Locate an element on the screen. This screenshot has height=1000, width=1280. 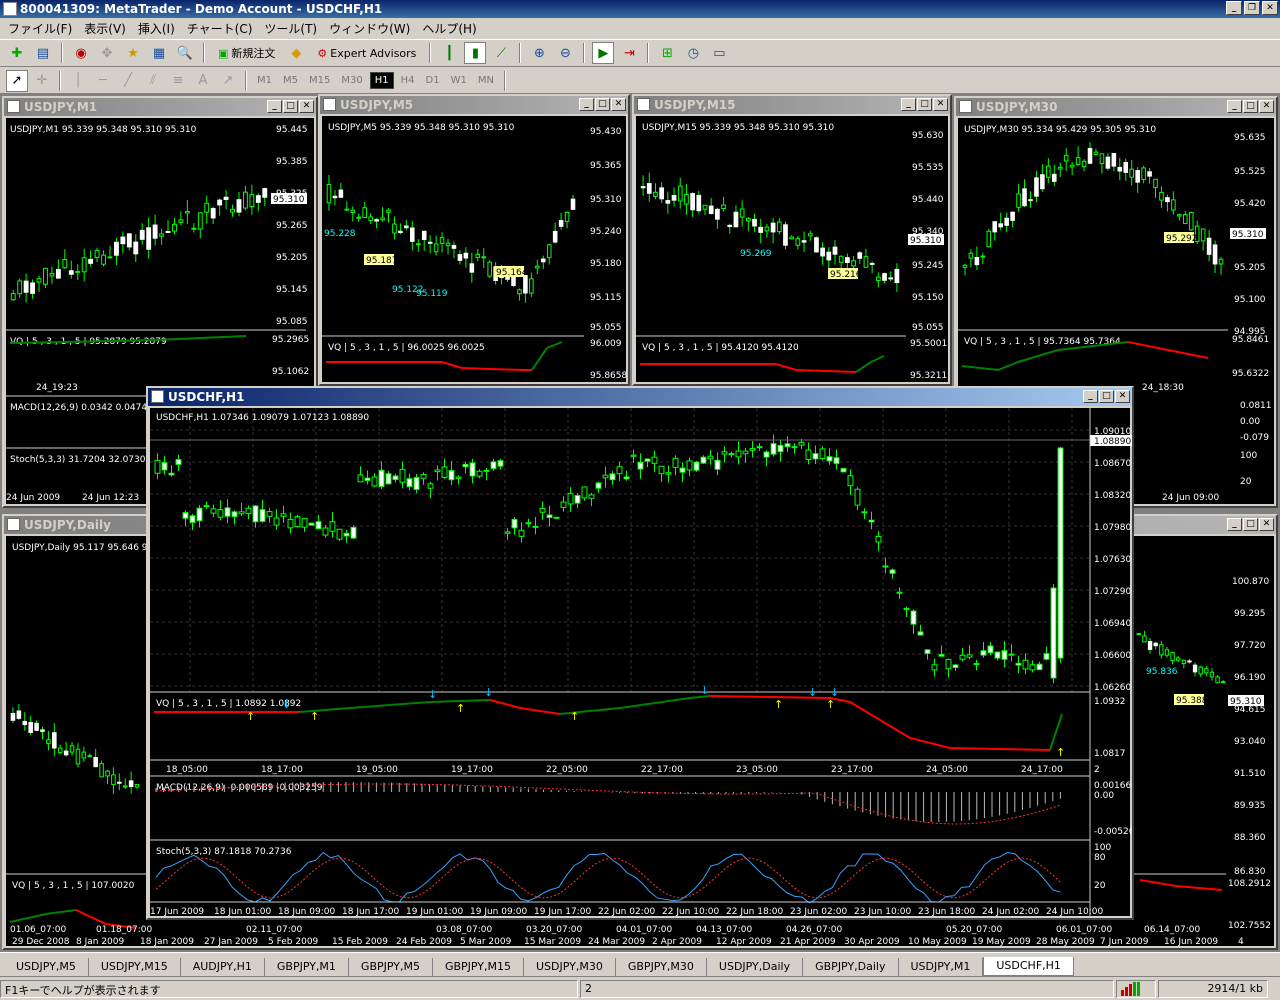
vertical-line-icon: │ is located at coordinates (78, 81).